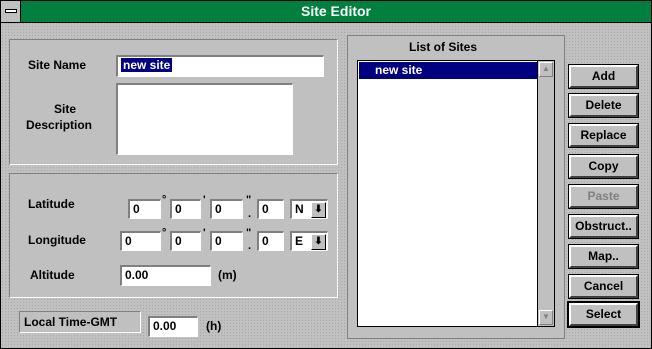 This screenshot has width=652, height=349. I want to click on site-list-header-text: List of Sites, so click(442, 47).